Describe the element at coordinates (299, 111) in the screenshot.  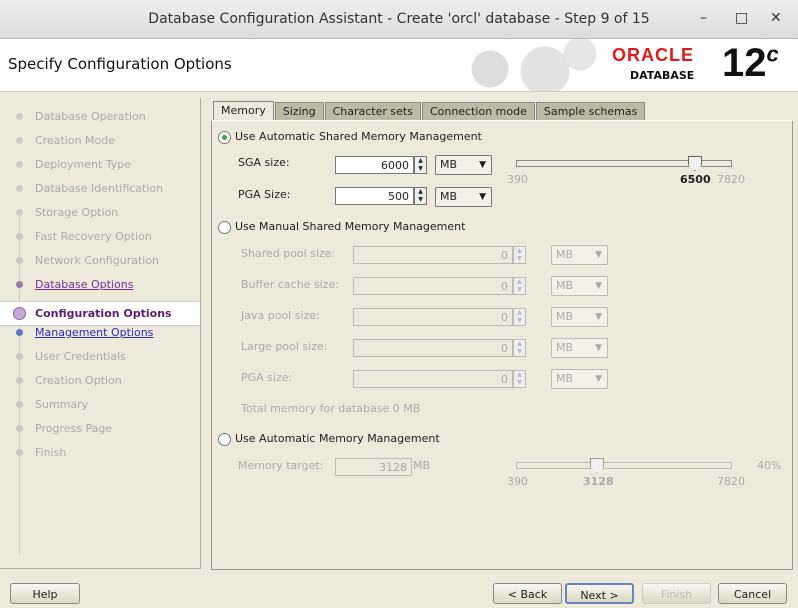
I see `tab-sizing: Sizing` at that location.